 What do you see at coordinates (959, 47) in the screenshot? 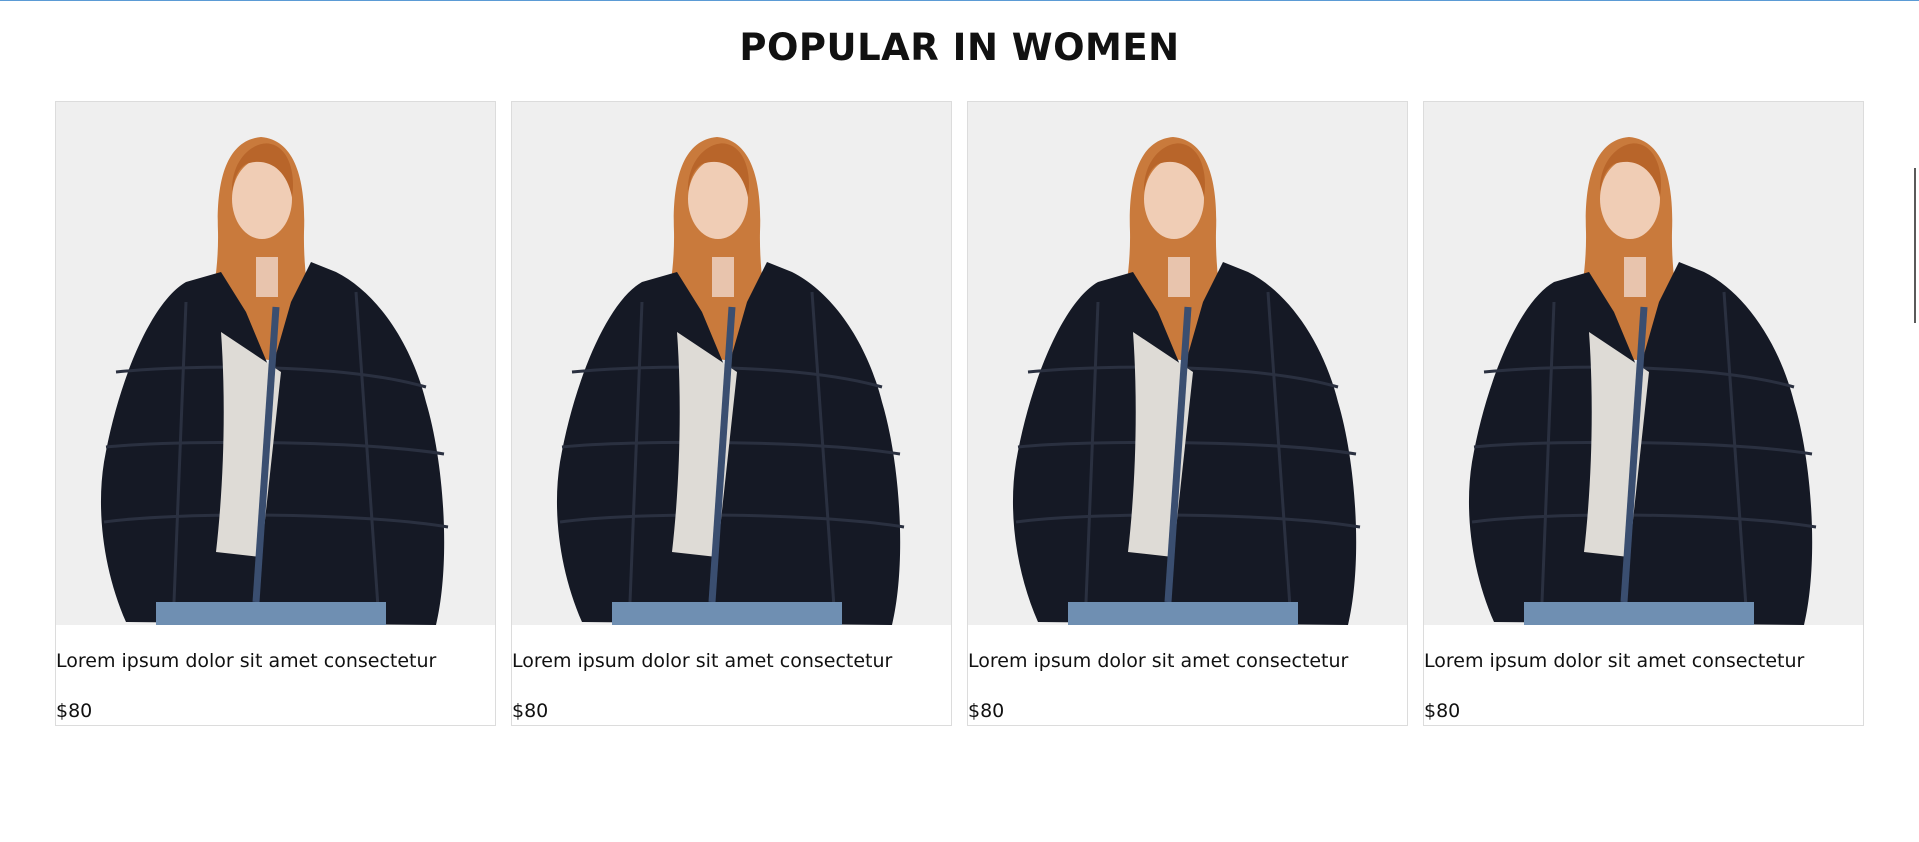
I see `section-title: POPULAR IN WOMEN` at bounding box center [959, 47].